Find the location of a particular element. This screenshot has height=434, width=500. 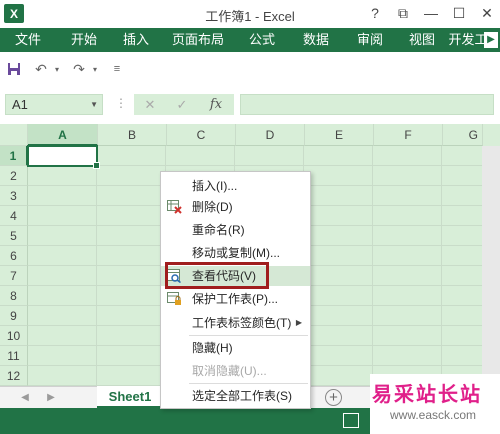

redo-icon: ↷ is located at coordinates (79, 69).